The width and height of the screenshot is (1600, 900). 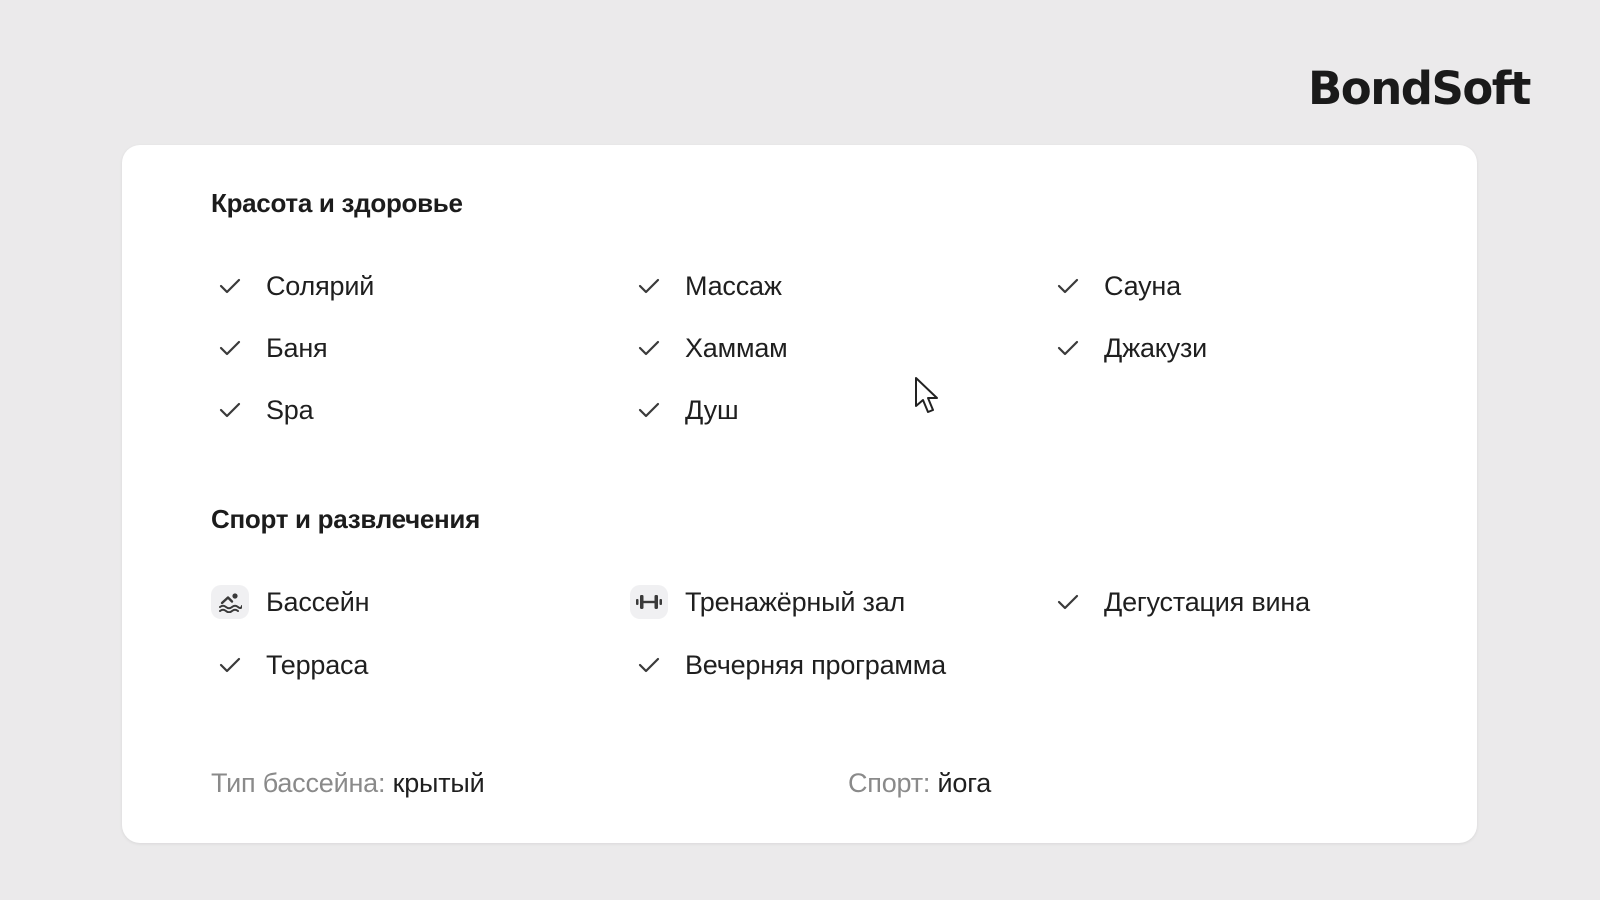 I want to click on feature-item: Массаж, so click(x=706, y=286).